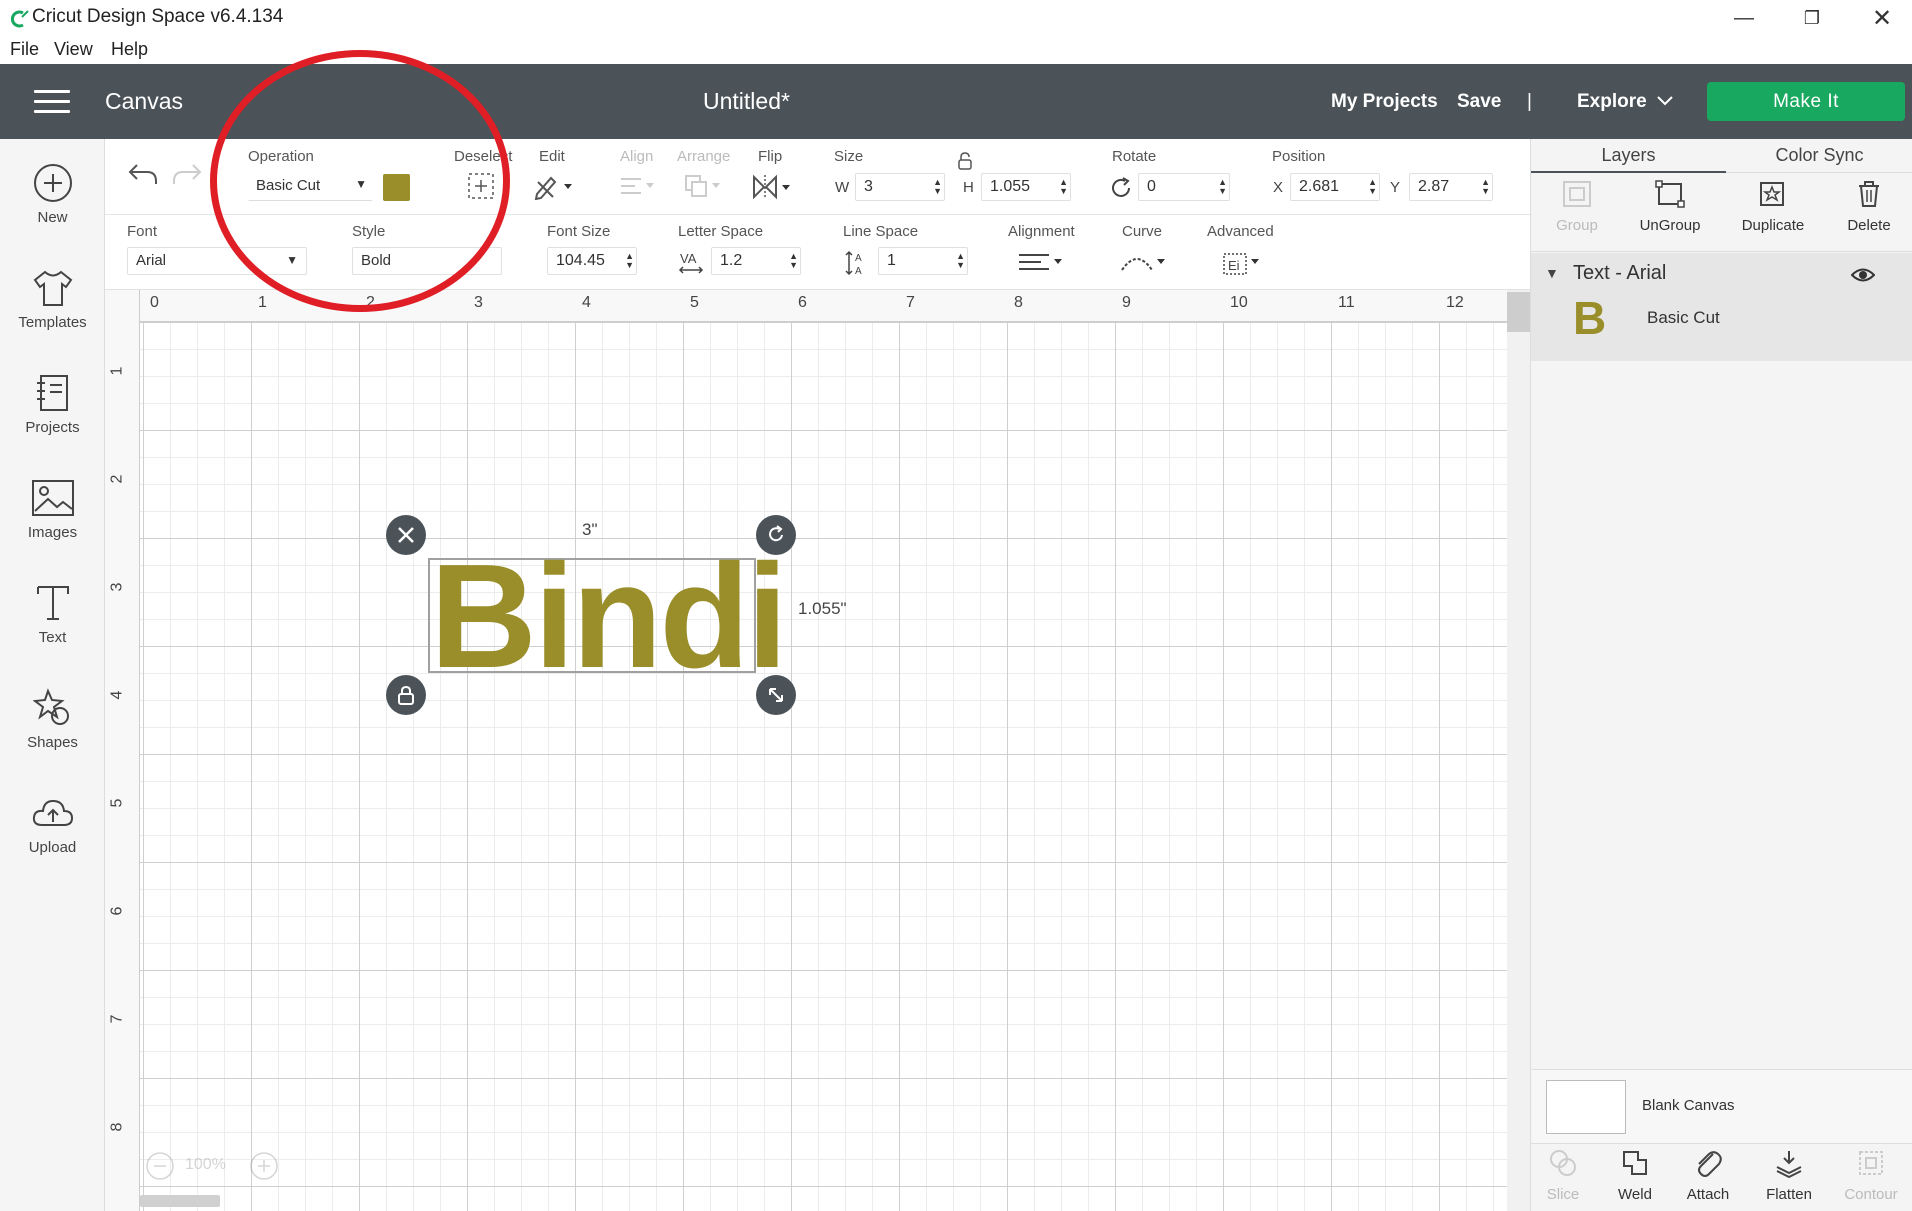 The height and width of the screenshot is (1211, 1912). I want to click on text-object-bindi: Bindi, so click(608, 616).